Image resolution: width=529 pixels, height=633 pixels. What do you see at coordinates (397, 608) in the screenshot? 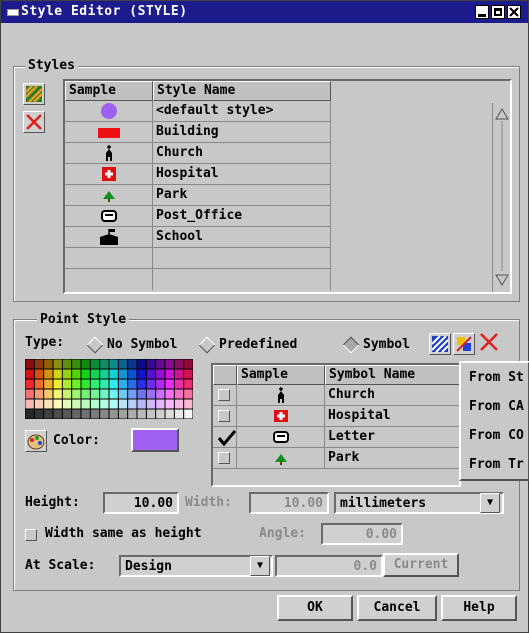
I see `cancel-button: Cancel` at bounding box center [397, 608].